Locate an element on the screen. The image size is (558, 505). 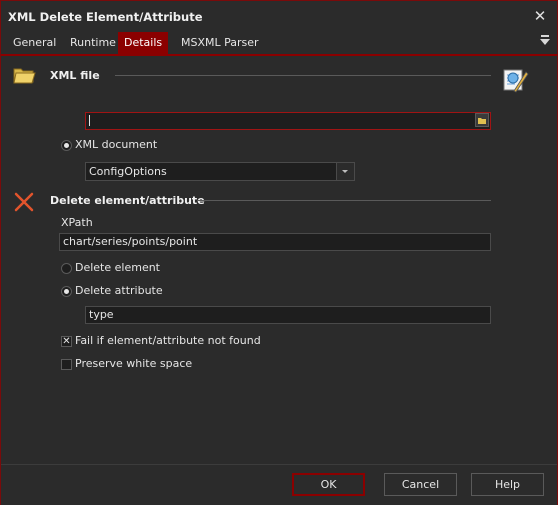
attribute-name-input: type is located at coordinates (288, 315).